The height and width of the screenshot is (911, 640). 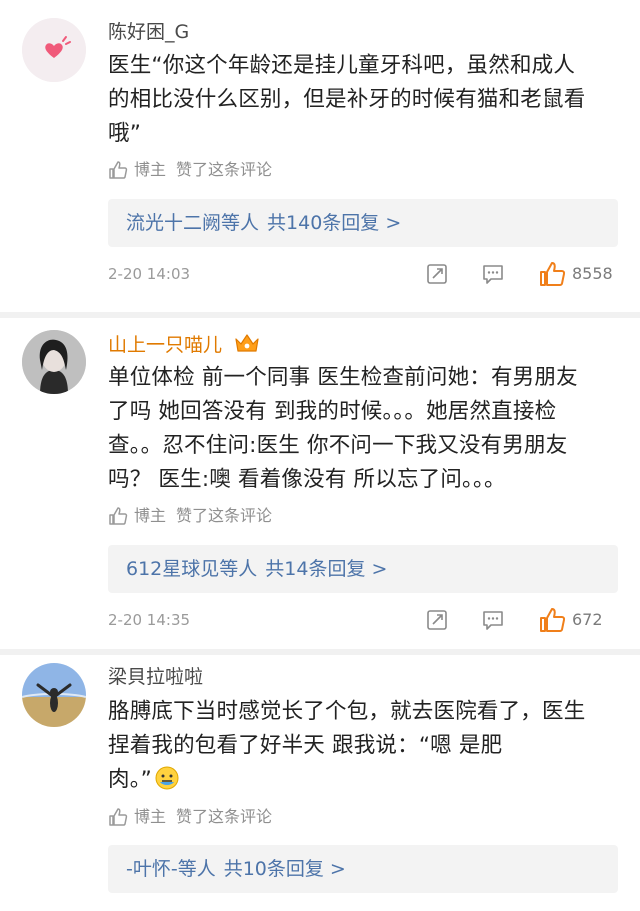 I want to click on heart-avatar-icon, so click(x=54, y=50).